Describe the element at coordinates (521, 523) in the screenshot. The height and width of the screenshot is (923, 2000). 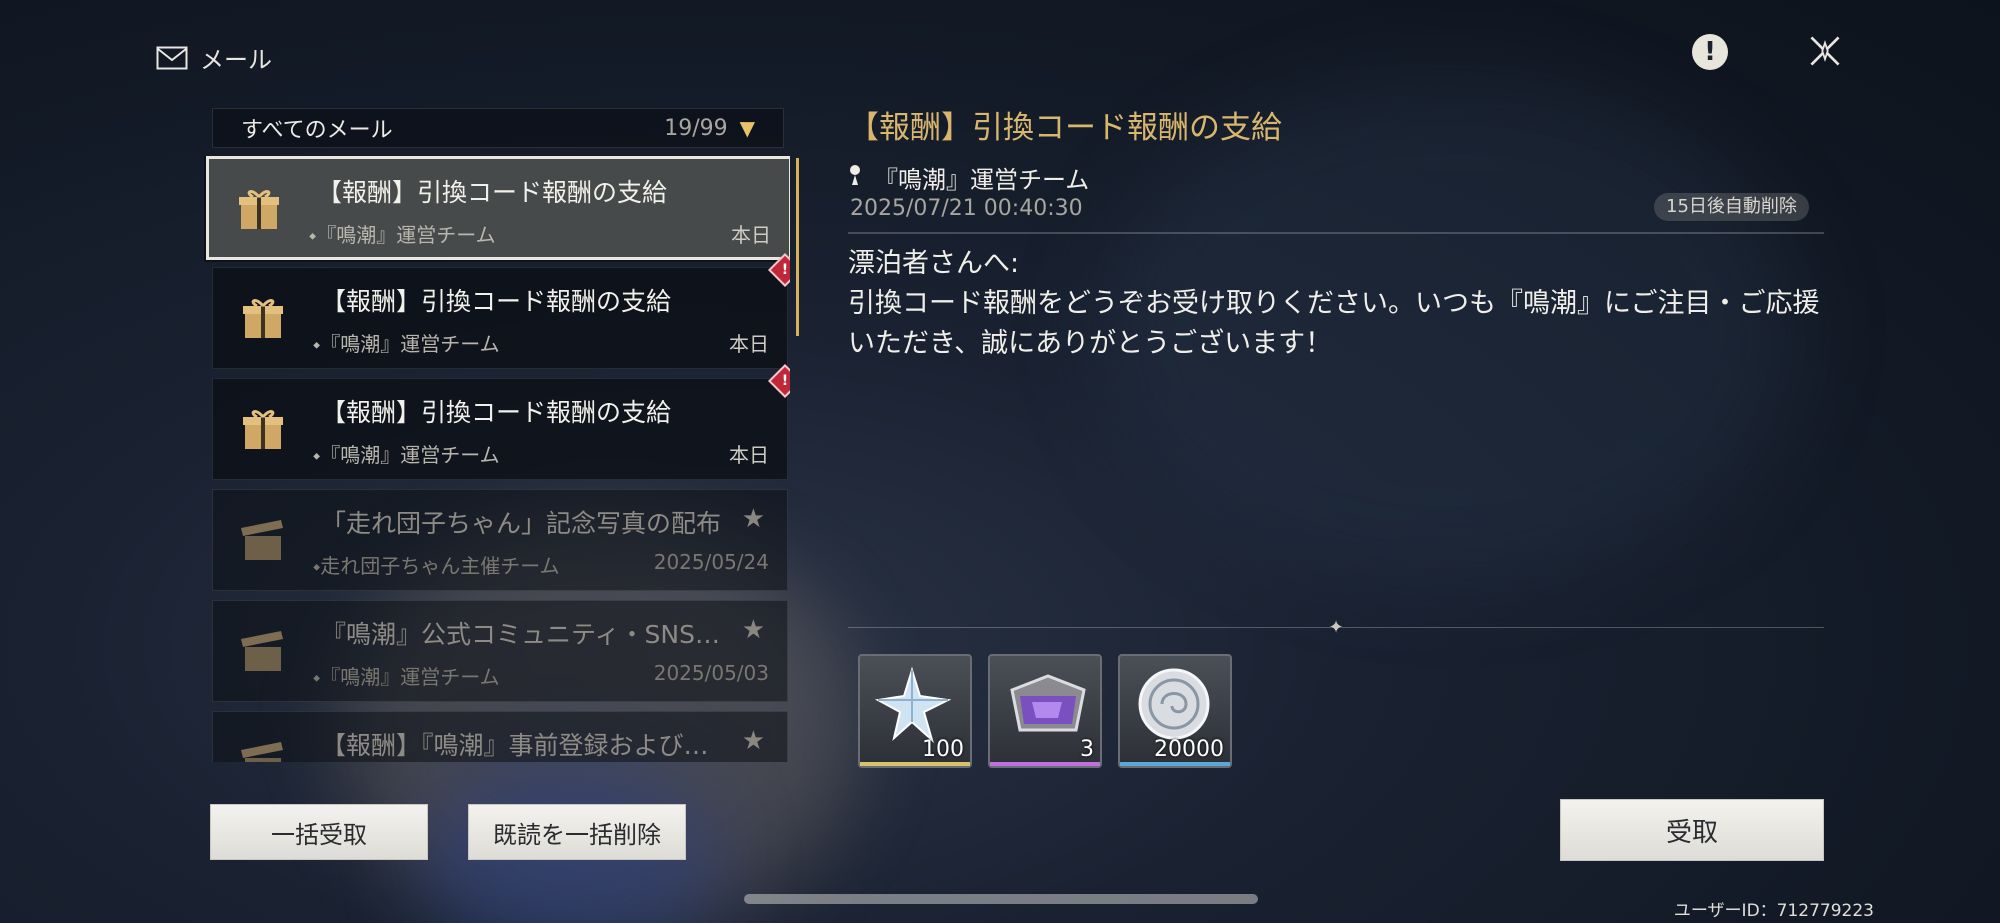
I see `mail-subject: 「走れ団子ちゃん」記念写真の配布` at that location.